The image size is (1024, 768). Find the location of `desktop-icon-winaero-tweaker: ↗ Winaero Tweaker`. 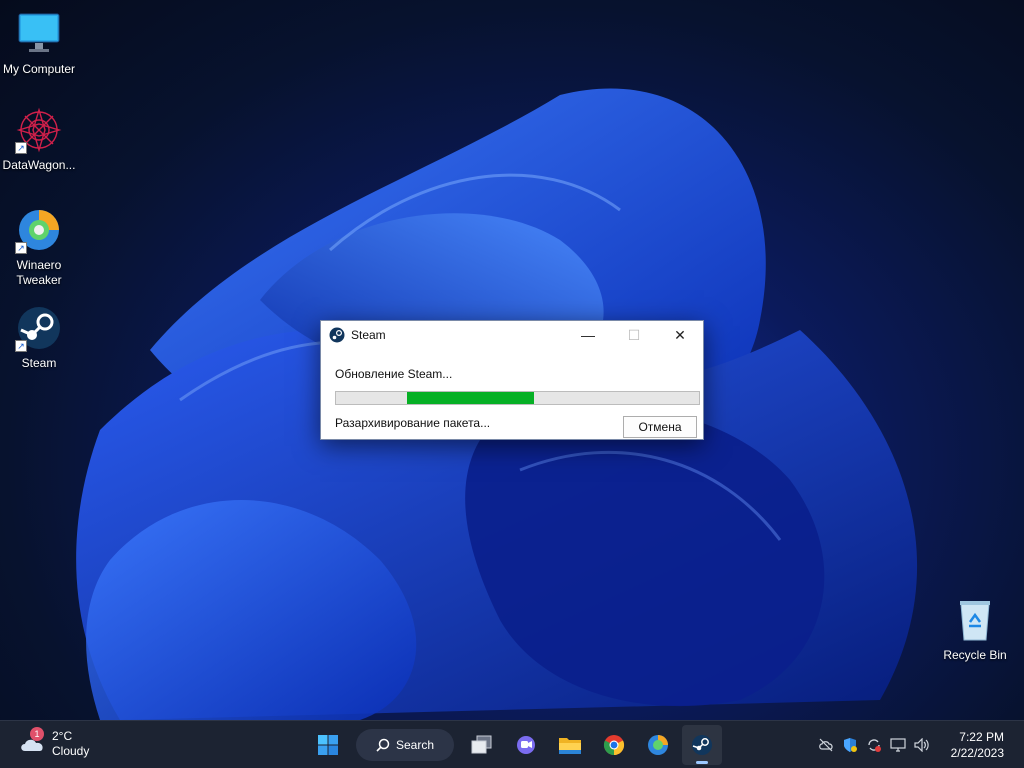

desktop-icon-winaero-tweaker: ↗ Winaero Tweaker is located at coordinates (39, 247).